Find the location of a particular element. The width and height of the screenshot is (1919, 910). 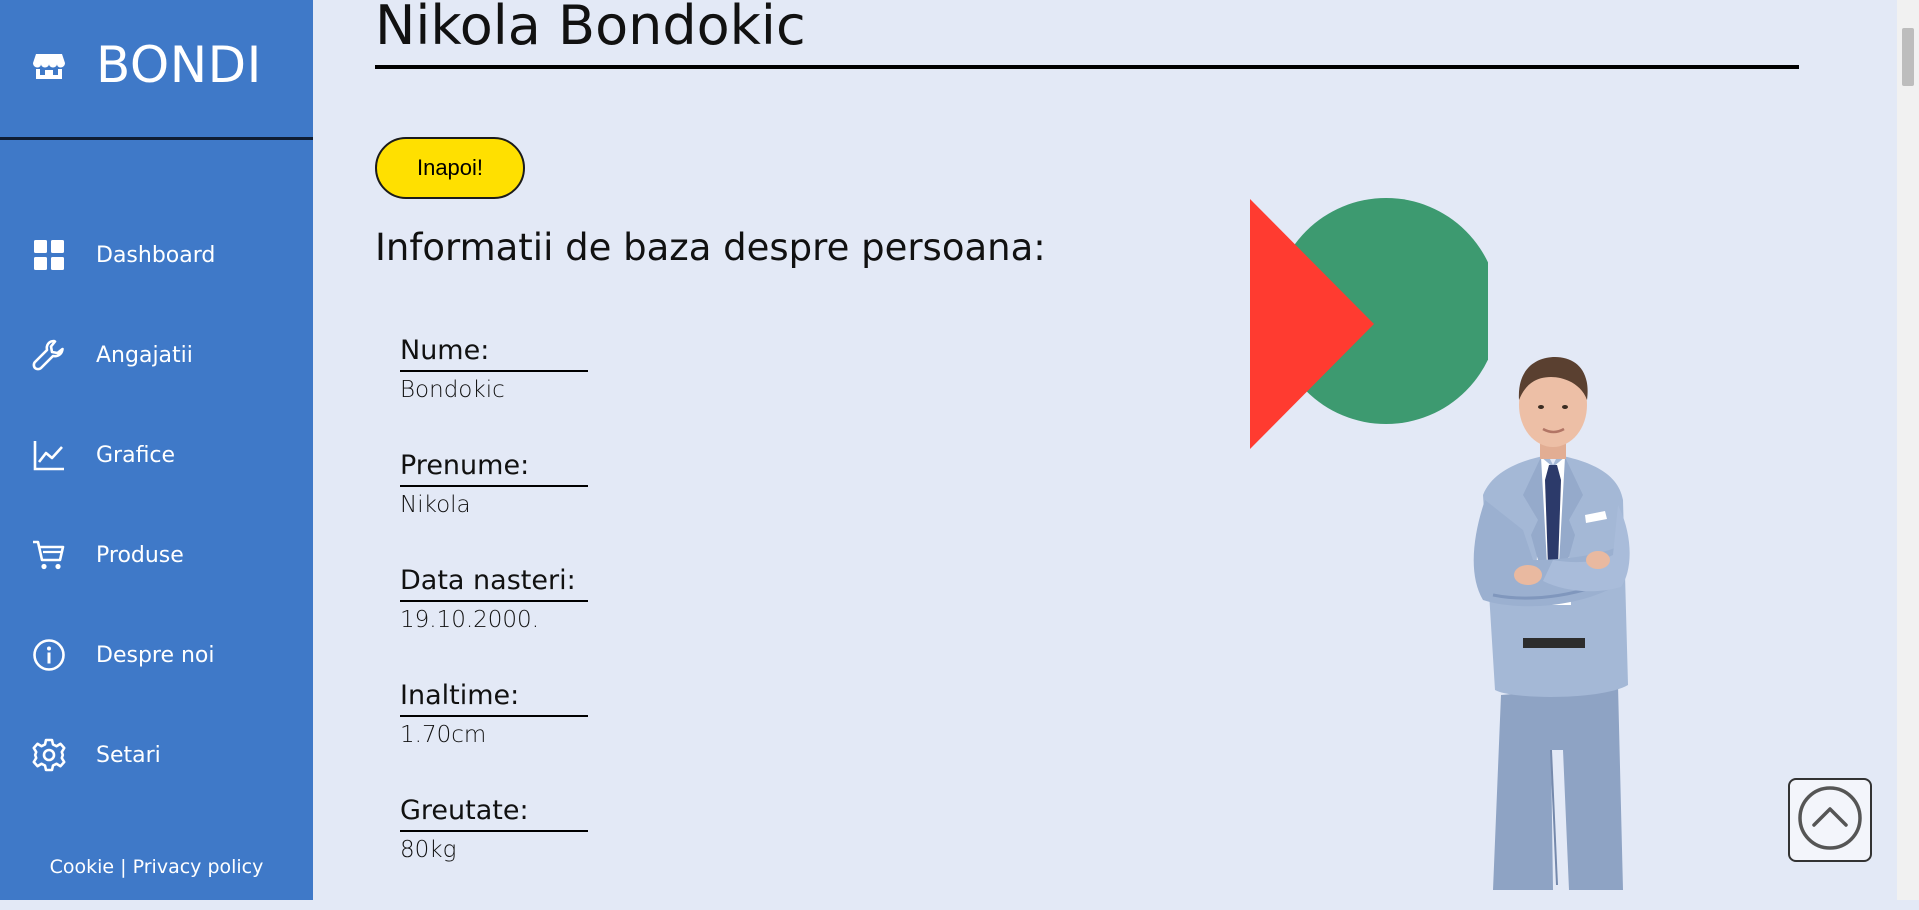

scroll-to-top-button is located at coordinates (1830, 820).